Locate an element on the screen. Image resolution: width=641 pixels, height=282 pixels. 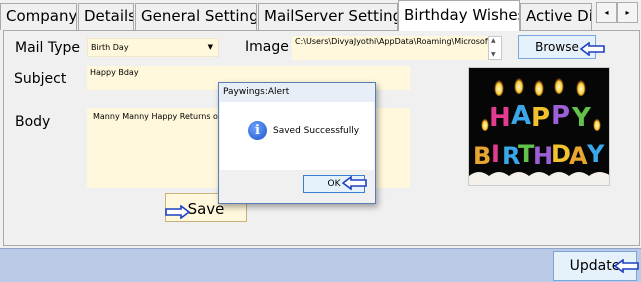
dialog-title: Paywings:Alert is located at coordinates (297, 92).